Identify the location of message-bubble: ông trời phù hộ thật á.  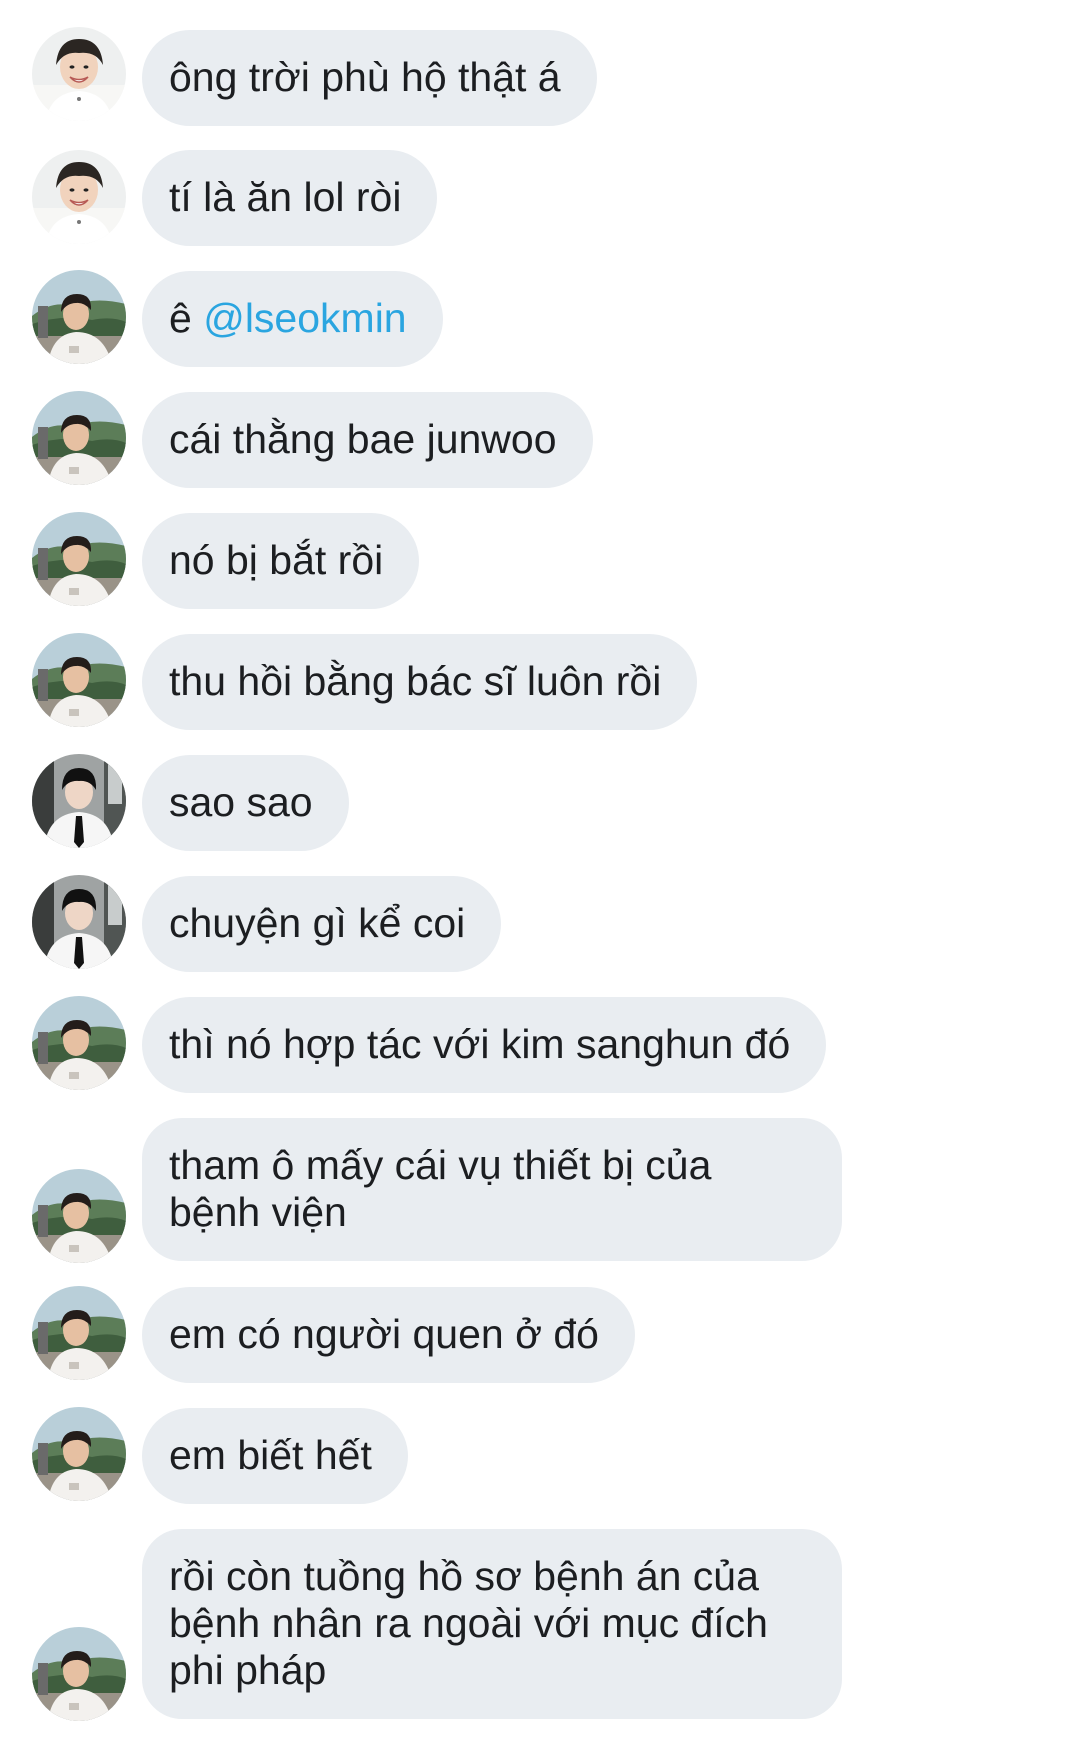
(369, 78).